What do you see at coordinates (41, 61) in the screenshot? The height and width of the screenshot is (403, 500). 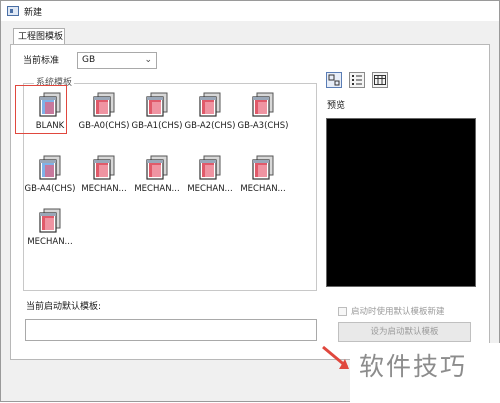 I see `standard-label: 当前标准` at bounding box center [41, 61].